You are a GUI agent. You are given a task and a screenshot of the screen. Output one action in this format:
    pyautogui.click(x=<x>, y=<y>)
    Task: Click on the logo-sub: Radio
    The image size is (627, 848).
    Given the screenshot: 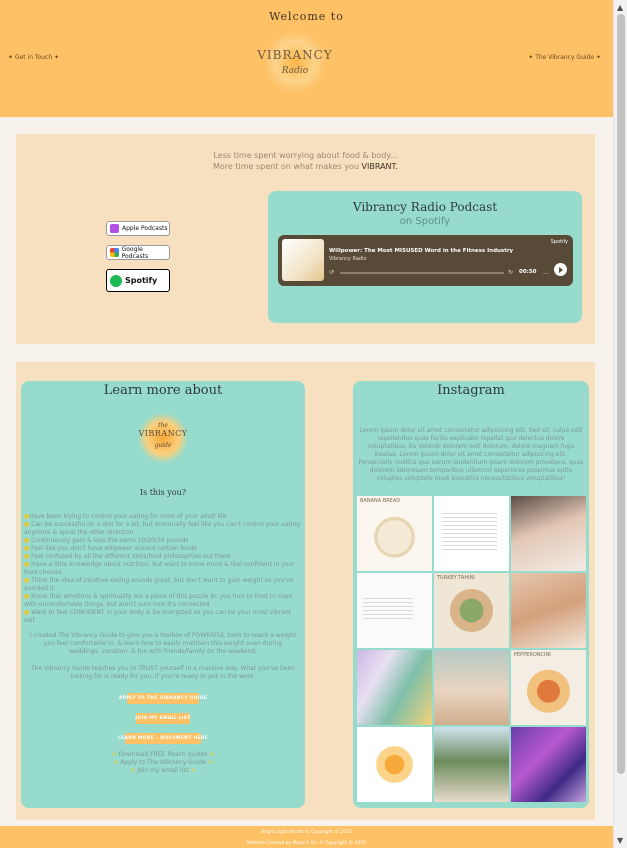 What is the action you would take?
    pyautogui.click(x=295, y=71)
    